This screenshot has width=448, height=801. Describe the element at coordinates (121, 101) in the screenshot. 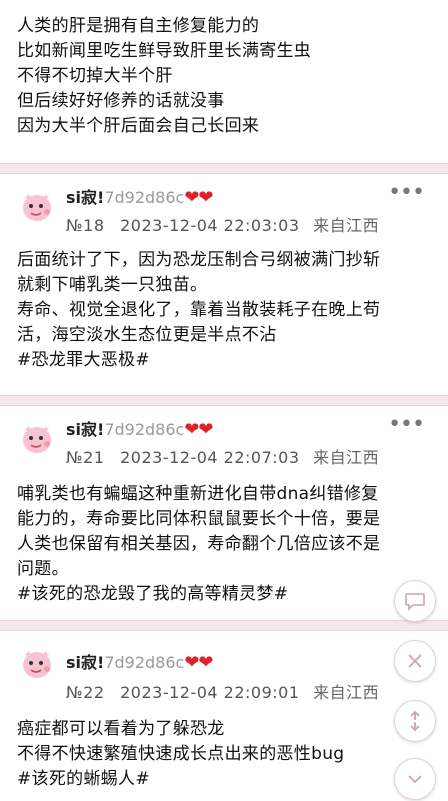

I see `post-line: 但后续好好修养的话就没事` at that location.